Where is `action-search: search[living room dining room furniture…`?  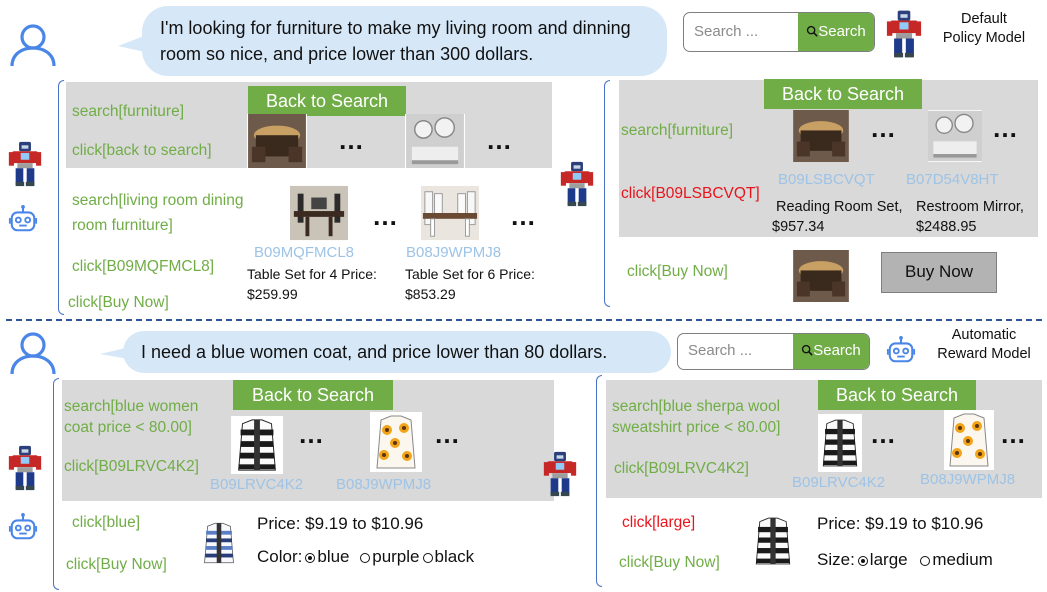
action-search: search[living room dining room furniture… is located at coordinates (157, 213).